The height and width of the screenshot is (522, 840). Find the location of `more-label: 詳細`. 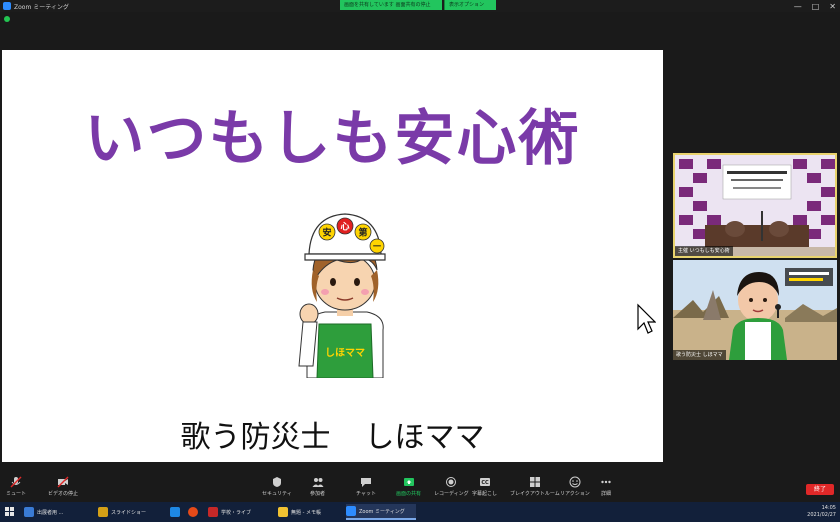

more-label: 詳細 is located at coordinates (605, 494).